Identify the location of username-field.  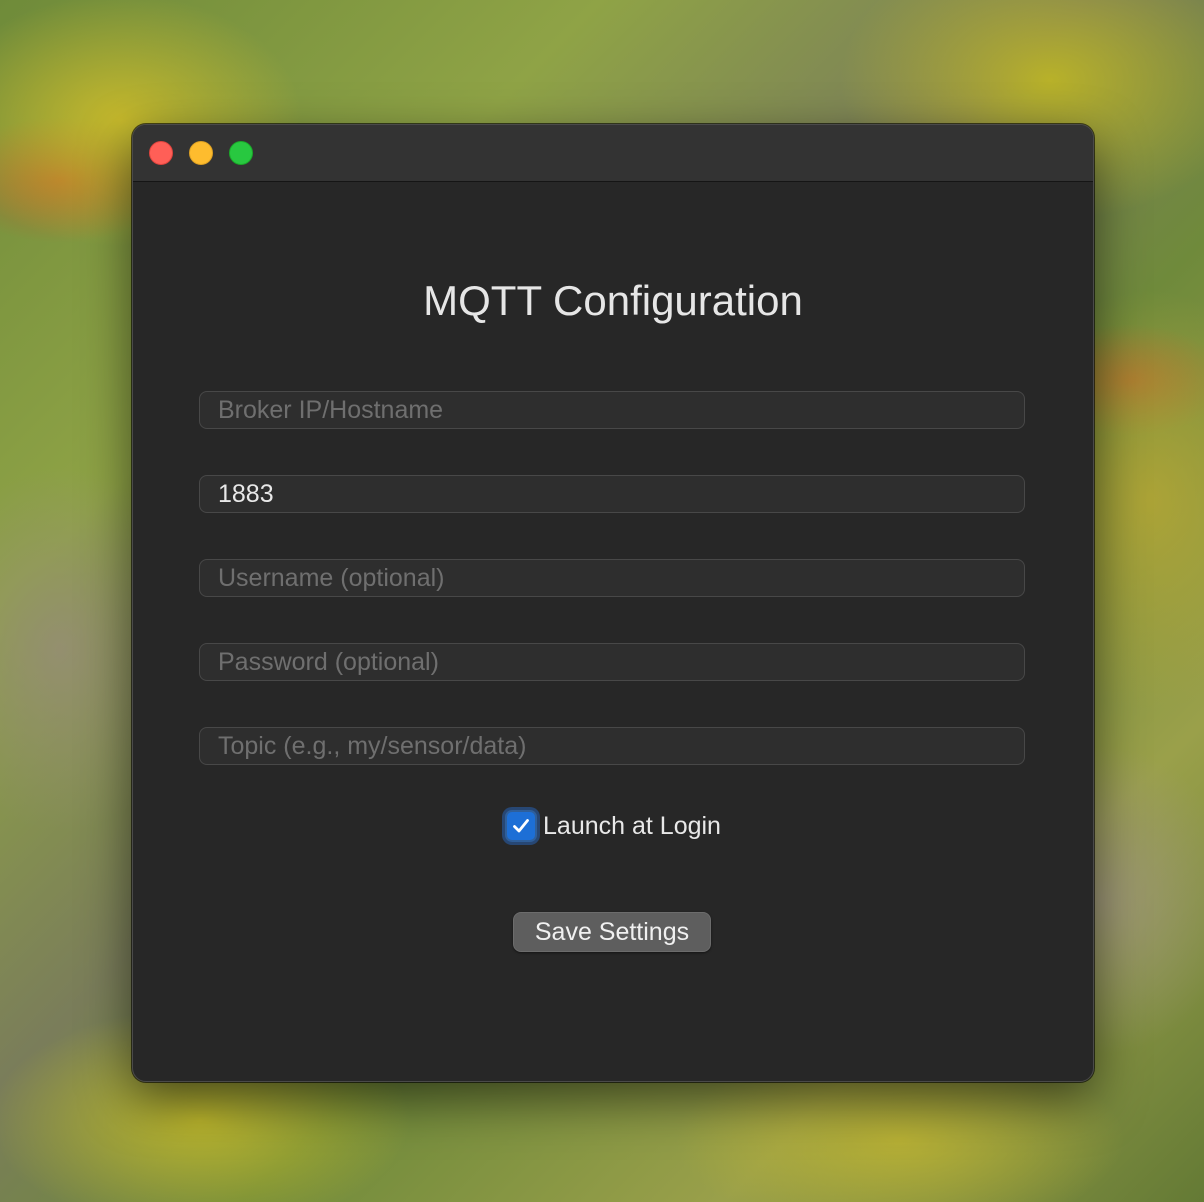
(612, 578).